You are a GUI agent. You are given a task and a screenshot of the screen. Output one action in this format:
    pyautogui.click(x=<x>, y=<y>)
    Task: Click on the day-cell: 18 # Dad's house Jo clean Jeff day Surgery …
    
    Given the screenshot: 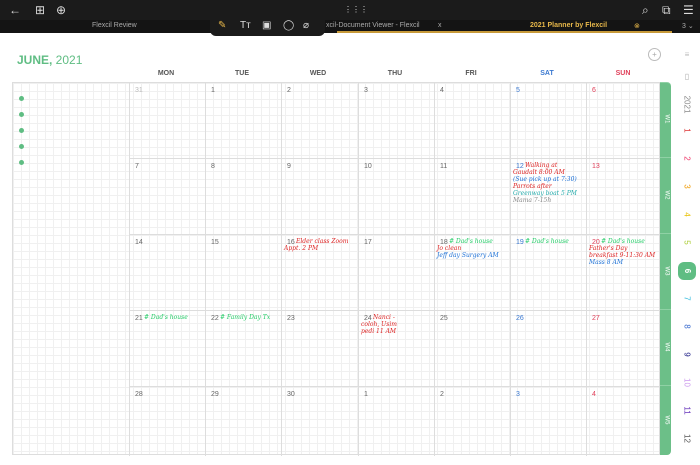 What is the action you would take?
    pyautogui.click(x=472, y=272)
    